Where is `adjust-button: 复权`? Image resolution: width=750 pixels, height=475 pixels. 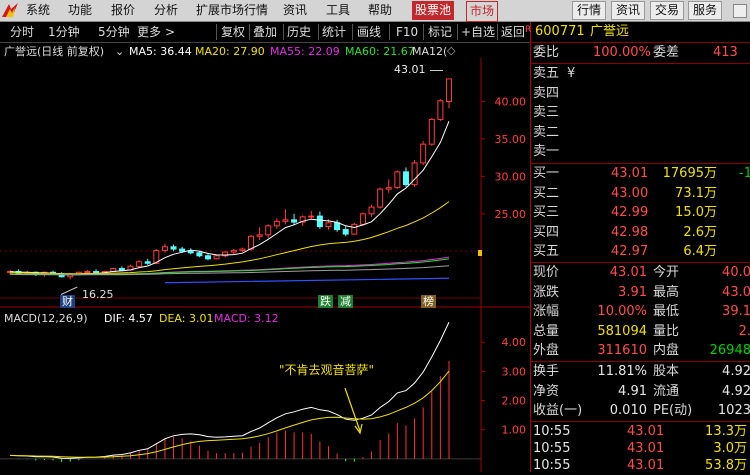 adjust-button: 复权 is located at coordinates (233, 32).